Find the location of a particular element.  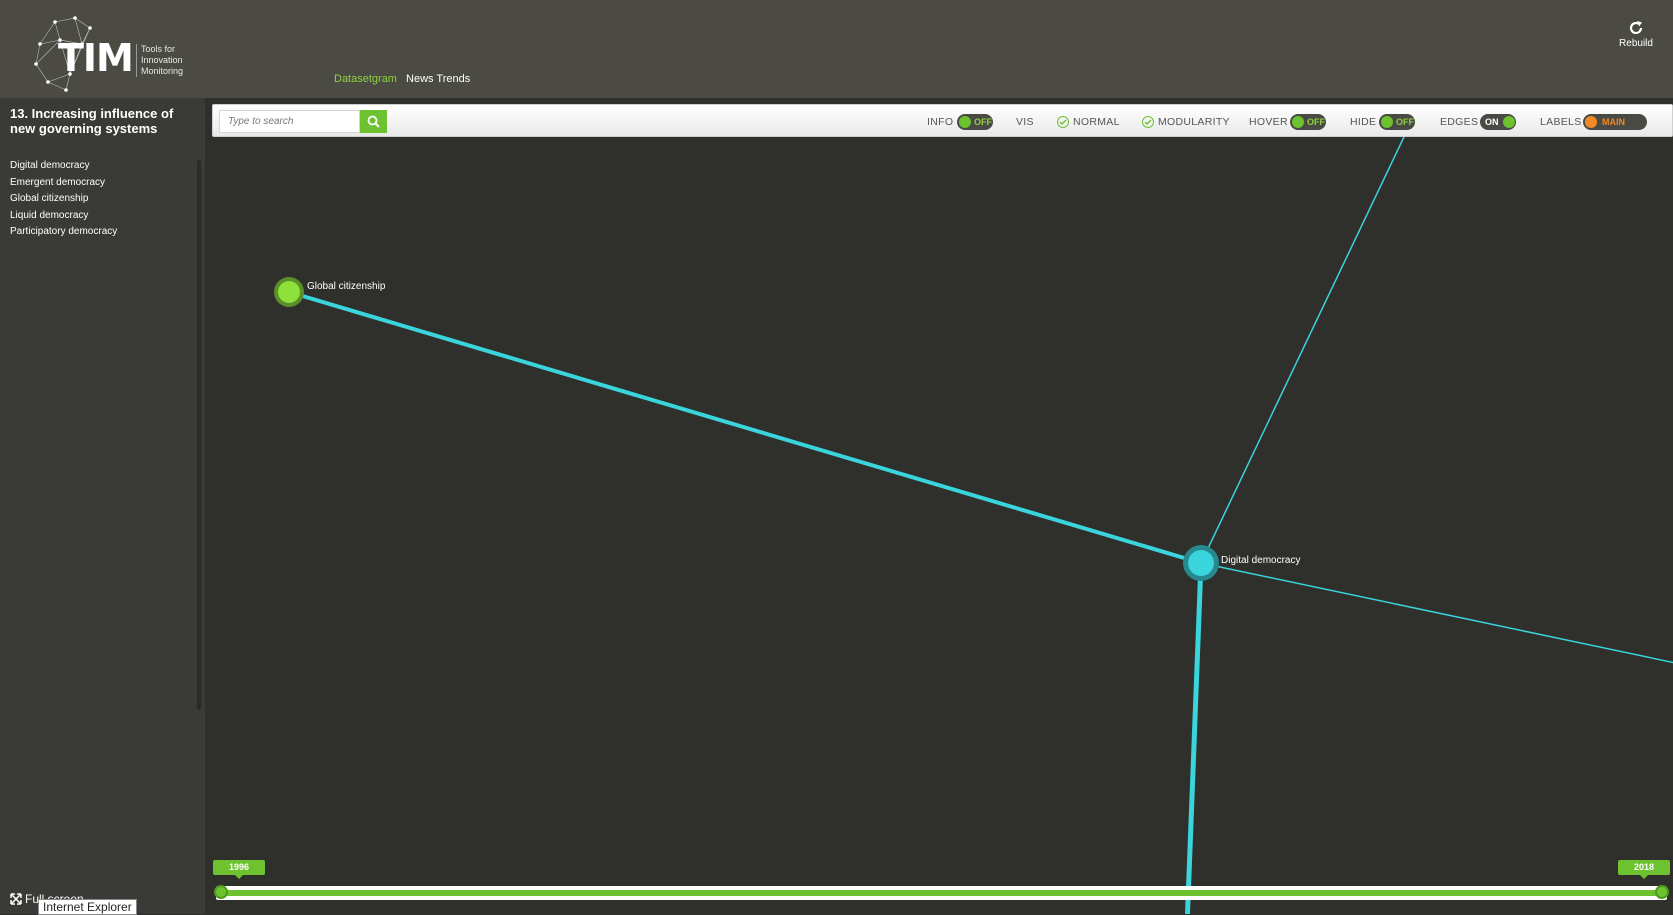

labels-state: MAIN is located at coordinates (1613, 122).